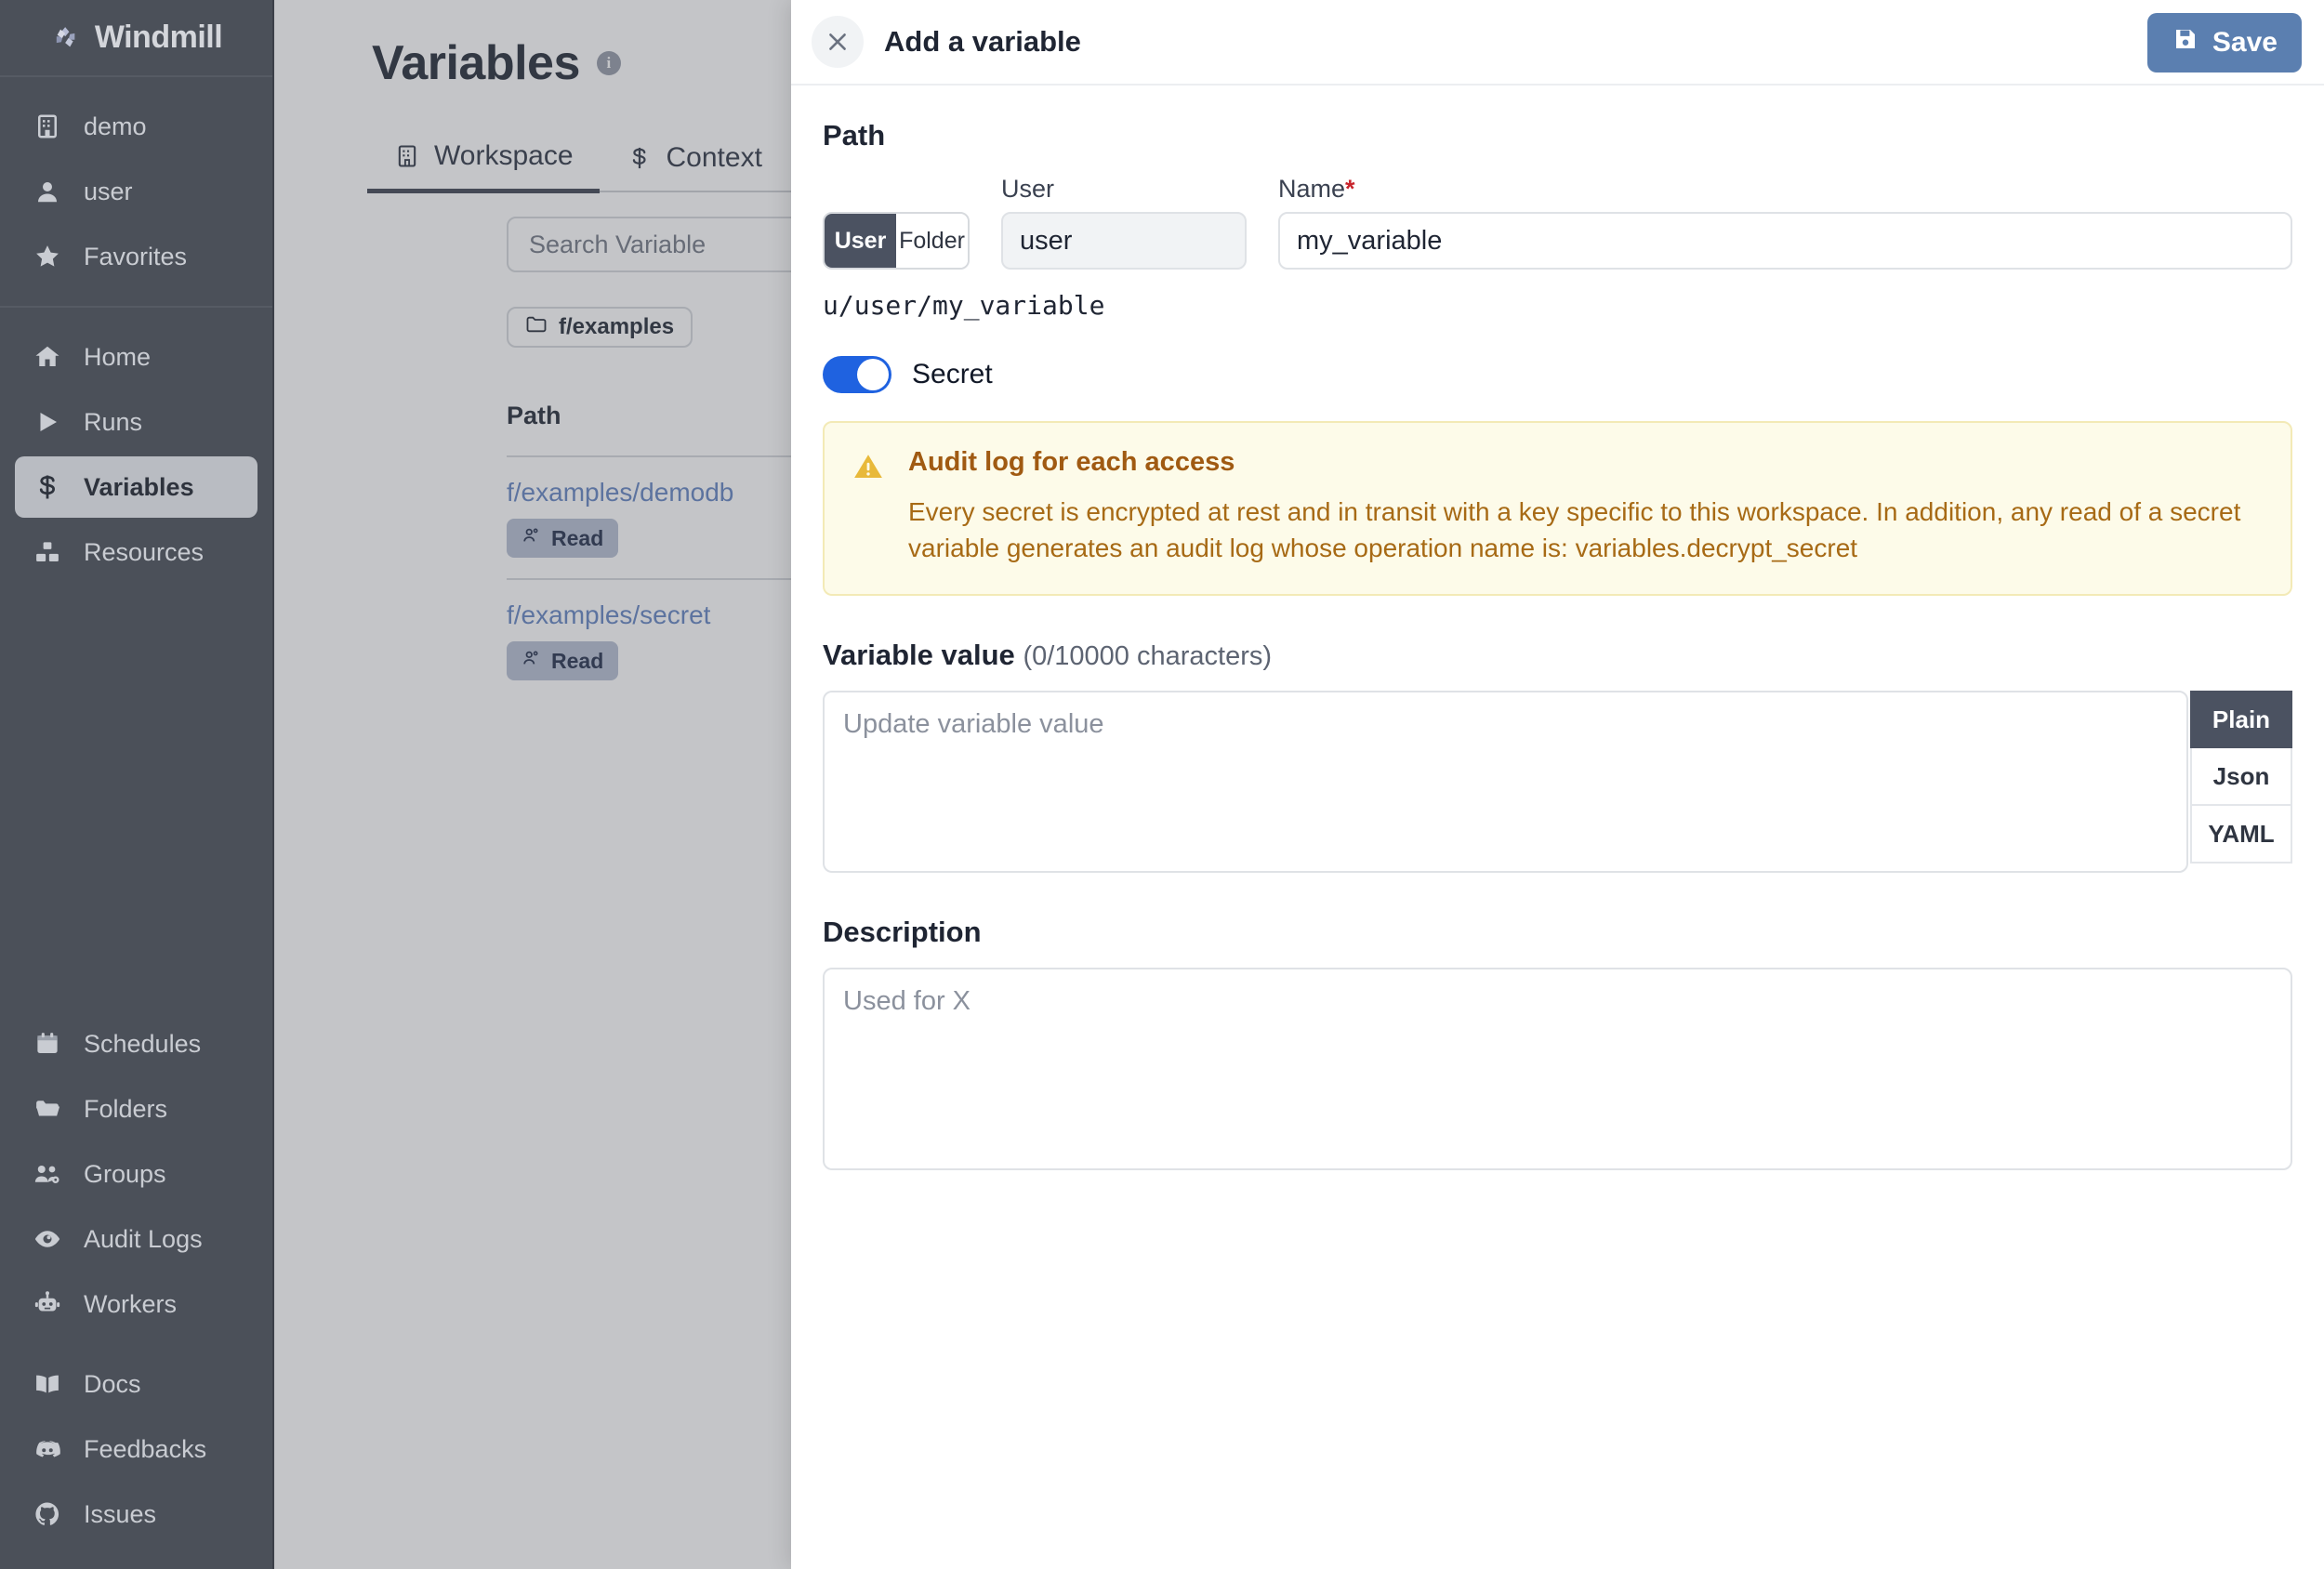 Image resolution: width=2324 pixels, height=1569 pixels. Describe the element at coordinates (108, 191) in the screenshot. I see `sidebar-item-label: user` at that location.